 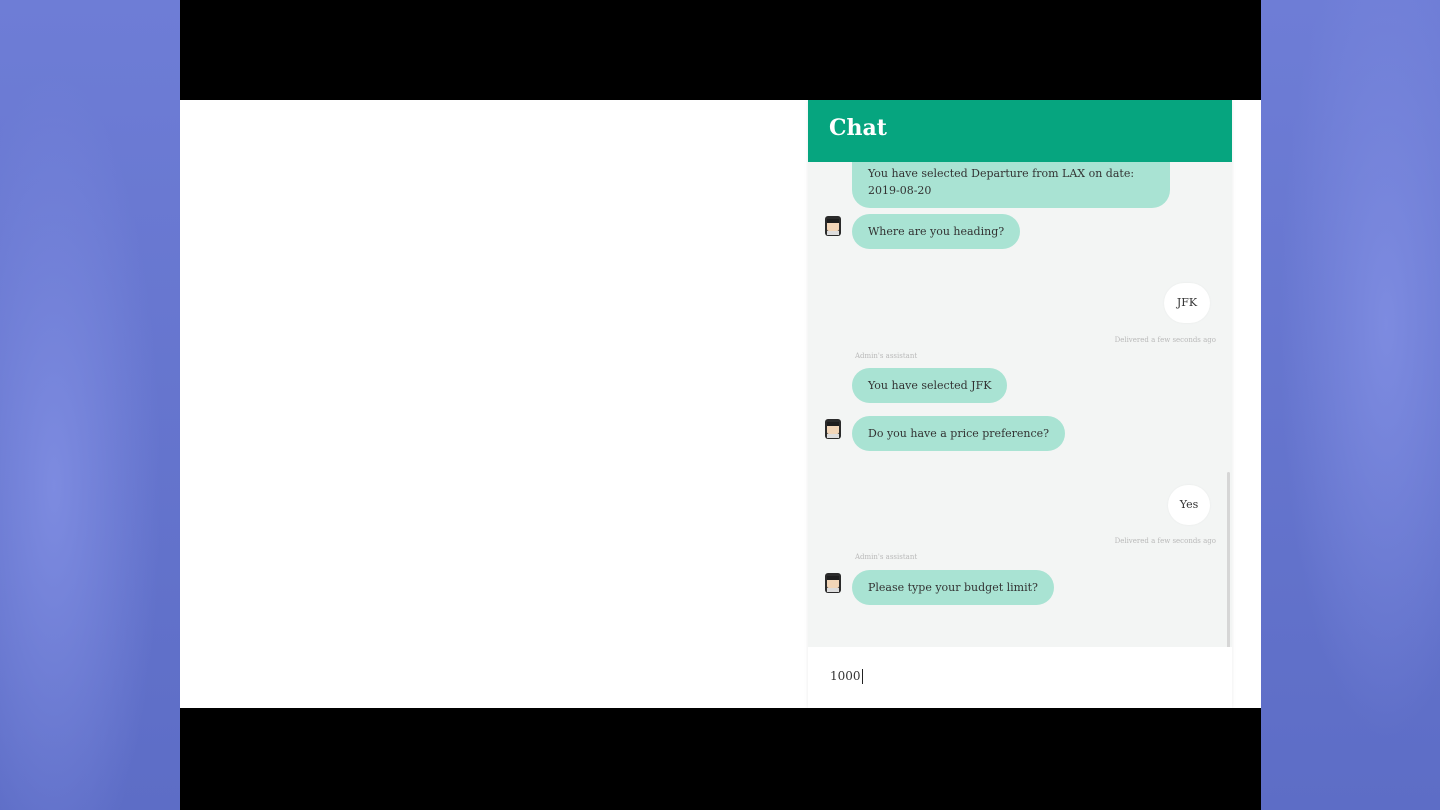 What do you see at coordinates (1228, 559) in the screenshot?
I see `chat-scrollbar` at bounding box center [1228, 559].